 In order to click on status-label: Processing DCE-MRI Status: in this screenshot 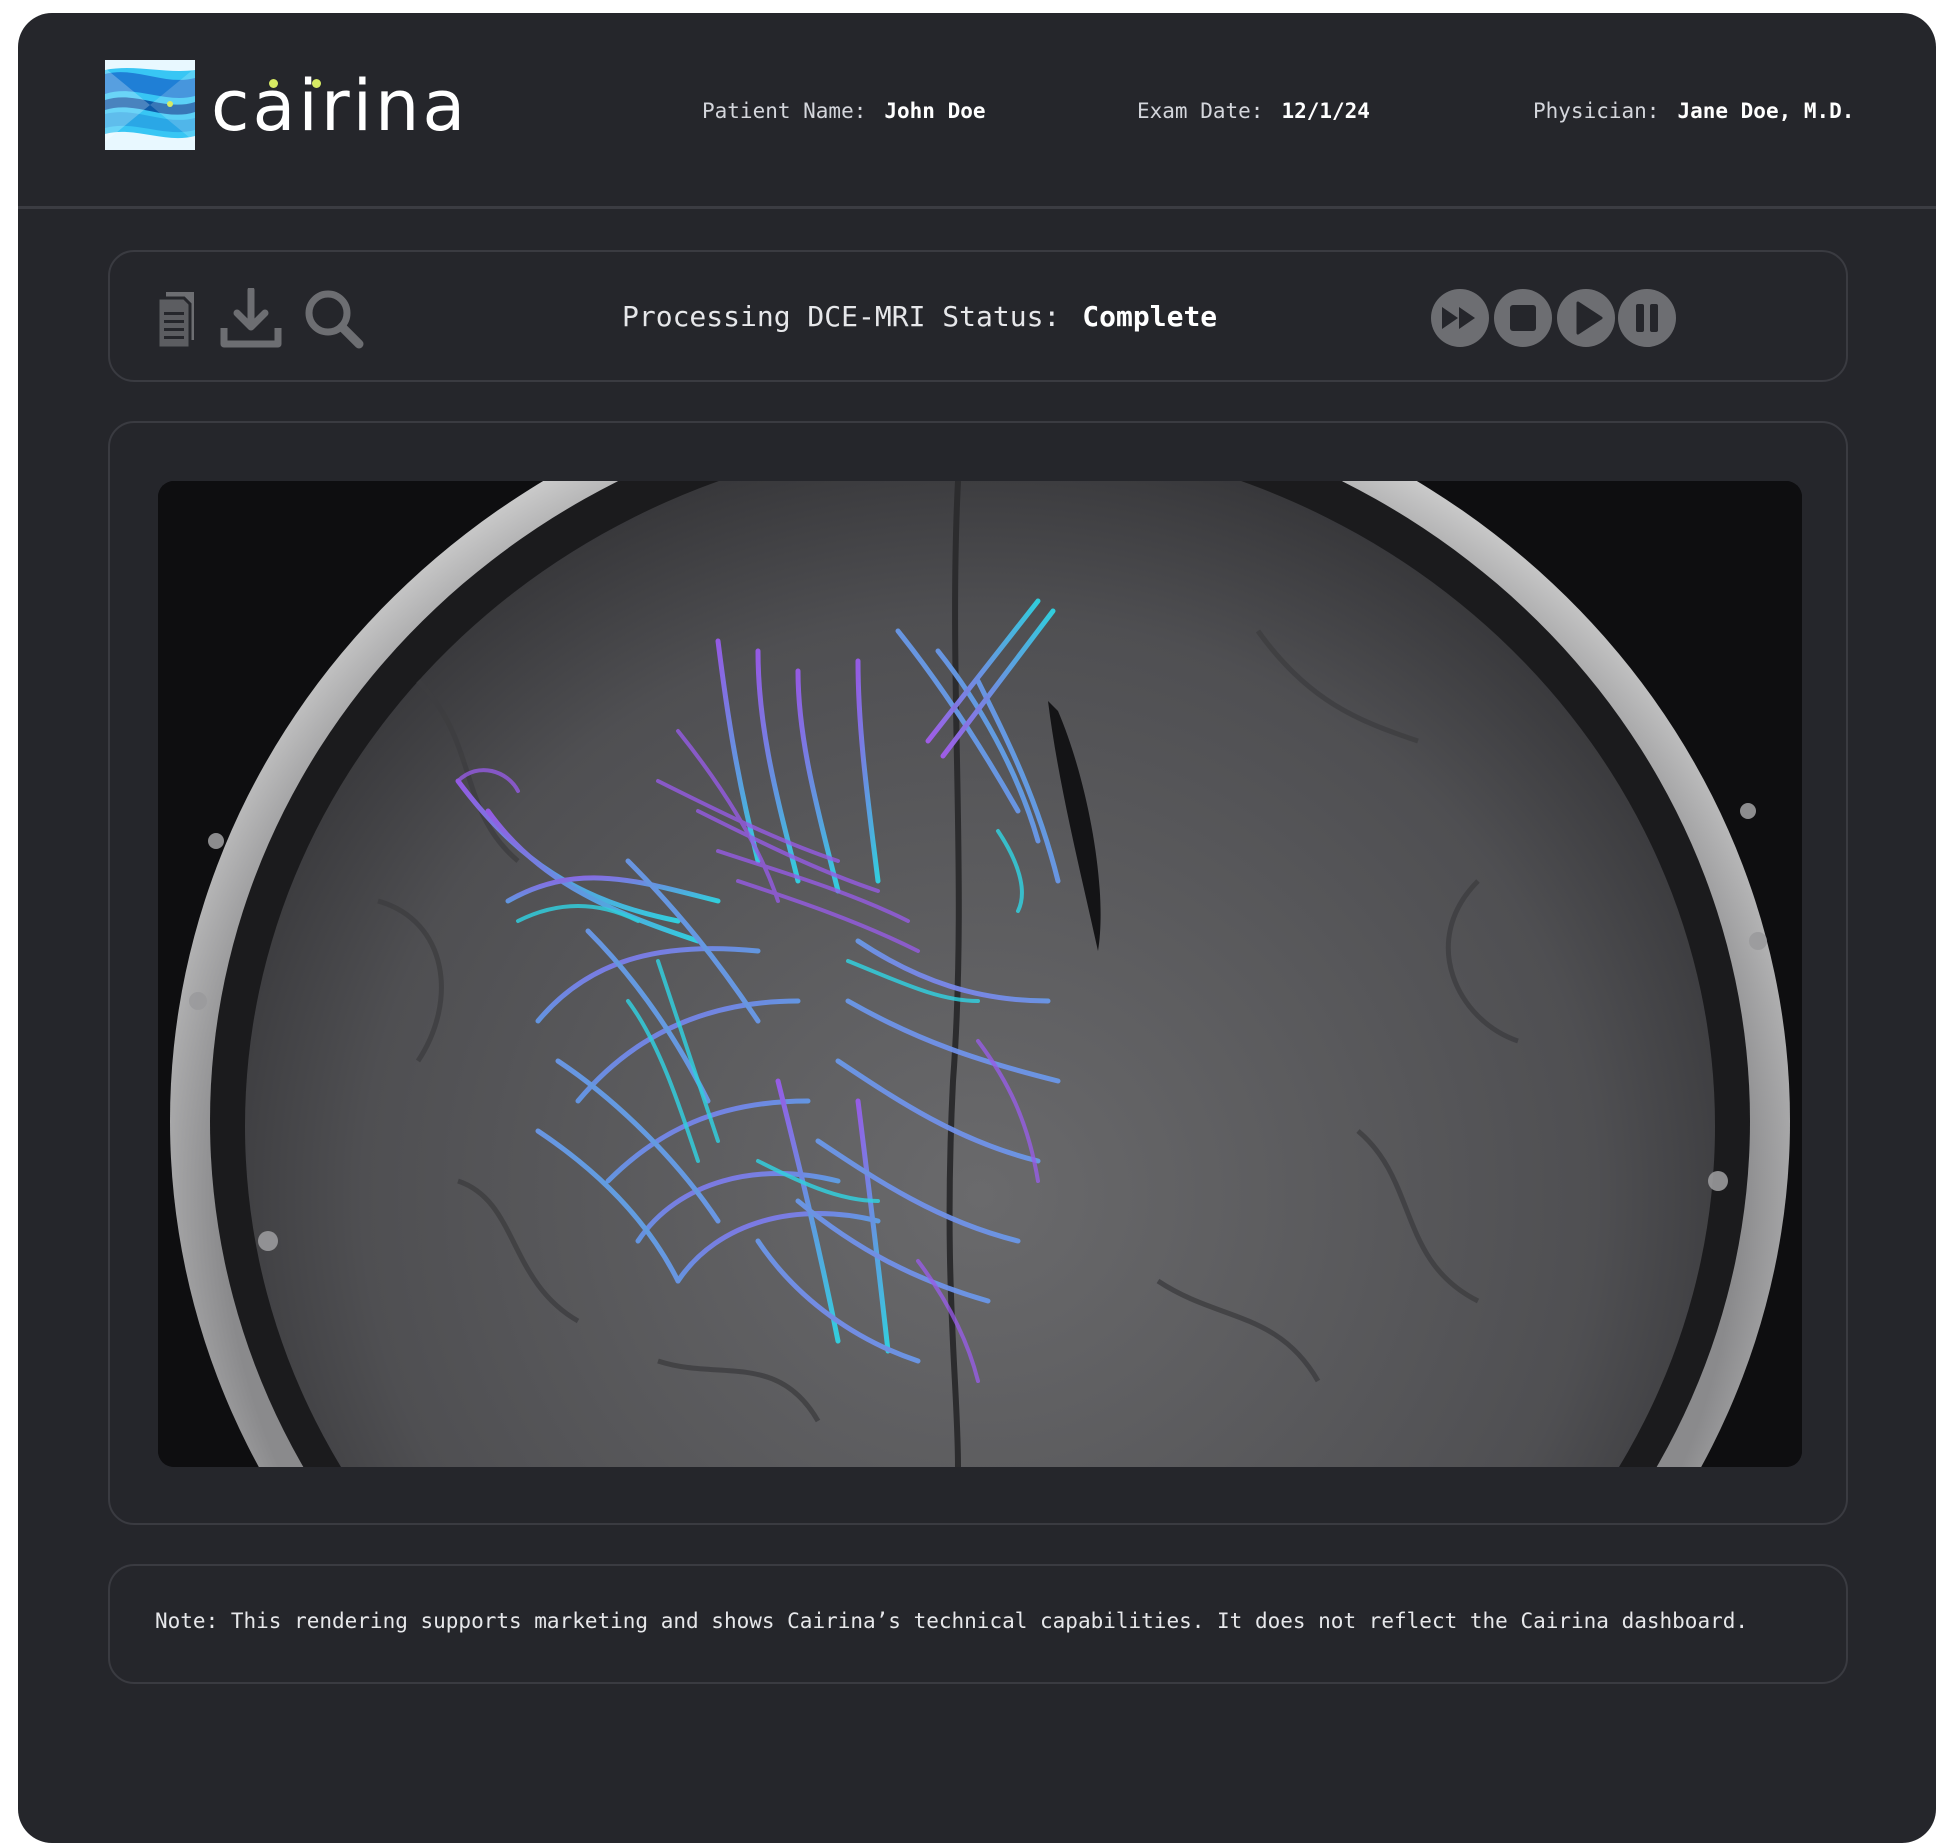, I will do `click(841, 316)`.